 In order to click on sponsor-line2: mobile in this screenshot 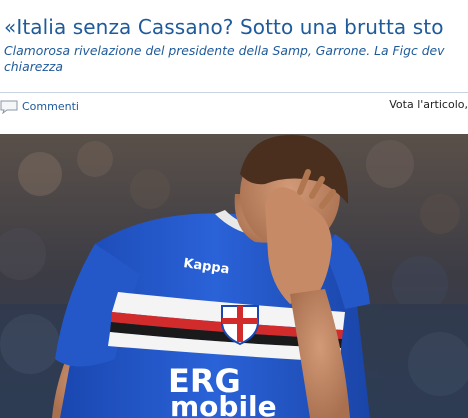, I will do `click(223, 404)`.